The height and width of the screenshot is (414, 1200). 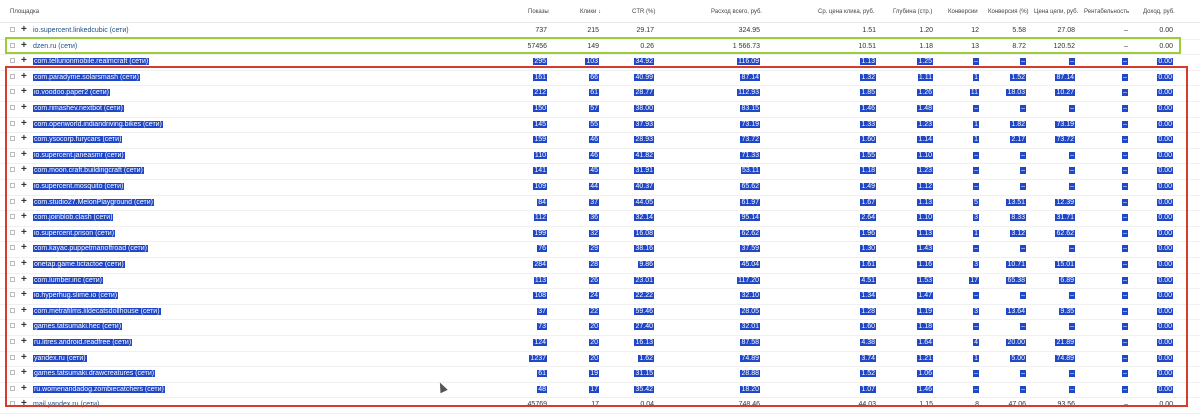 What do you see at coordinates (78, 326) in the screenshot?
I see `site-name-link: games.tatsumaki.hec (сети)` at bounding box center [78, 326].